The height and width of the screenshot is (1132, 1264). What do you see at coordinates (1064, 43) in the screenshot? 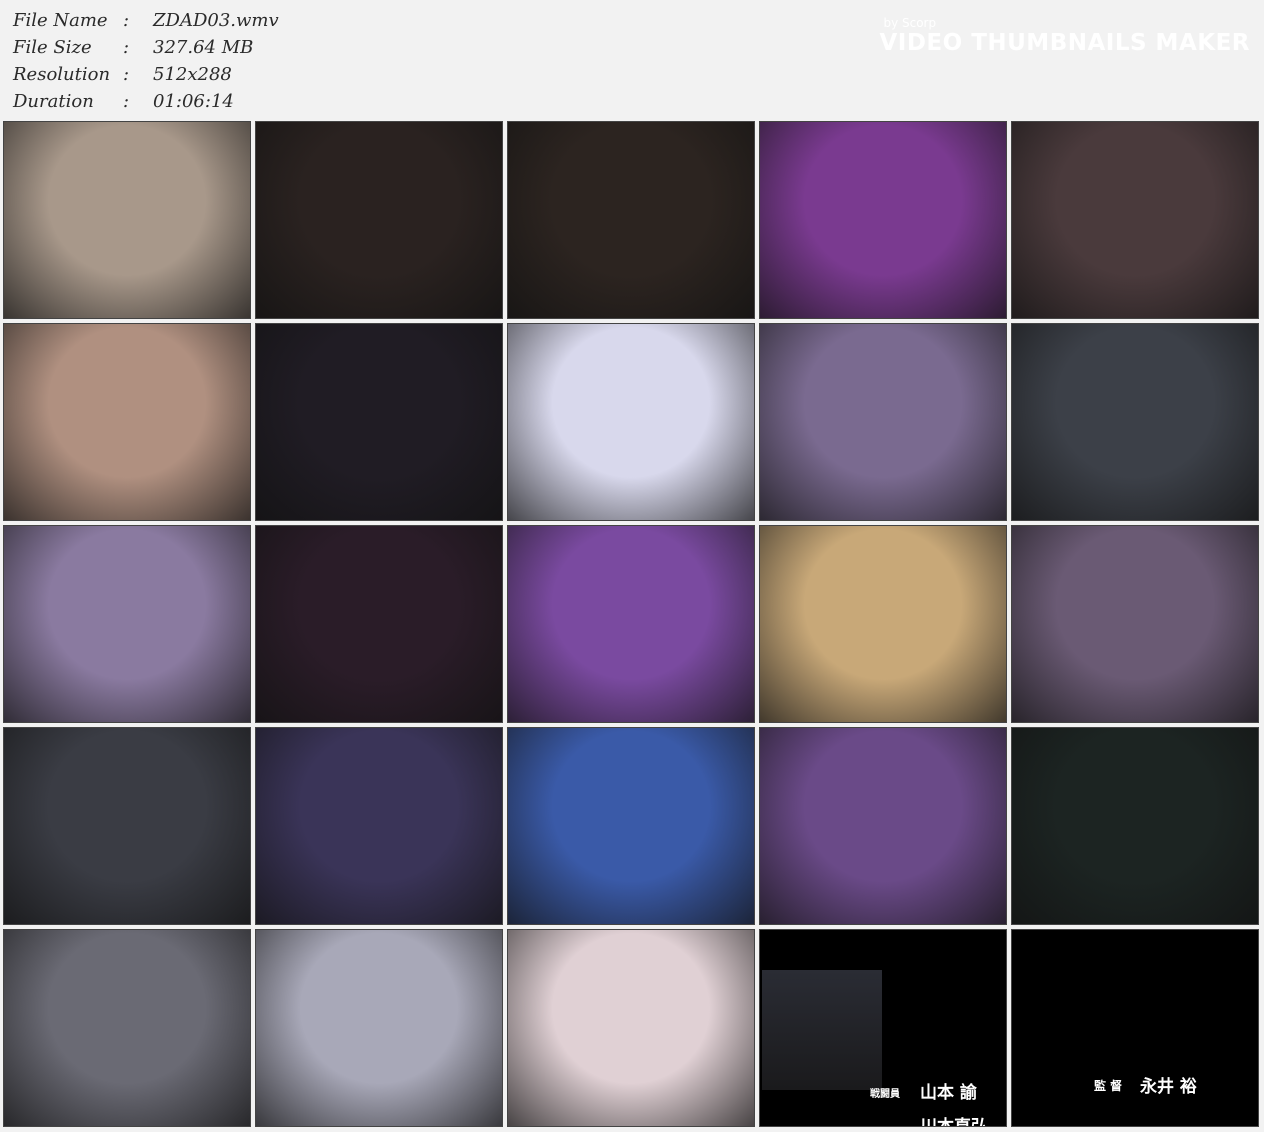
I see `brand-title: VIDEO THUMBNAILS MAKER` at bounding box center [1064, 43].